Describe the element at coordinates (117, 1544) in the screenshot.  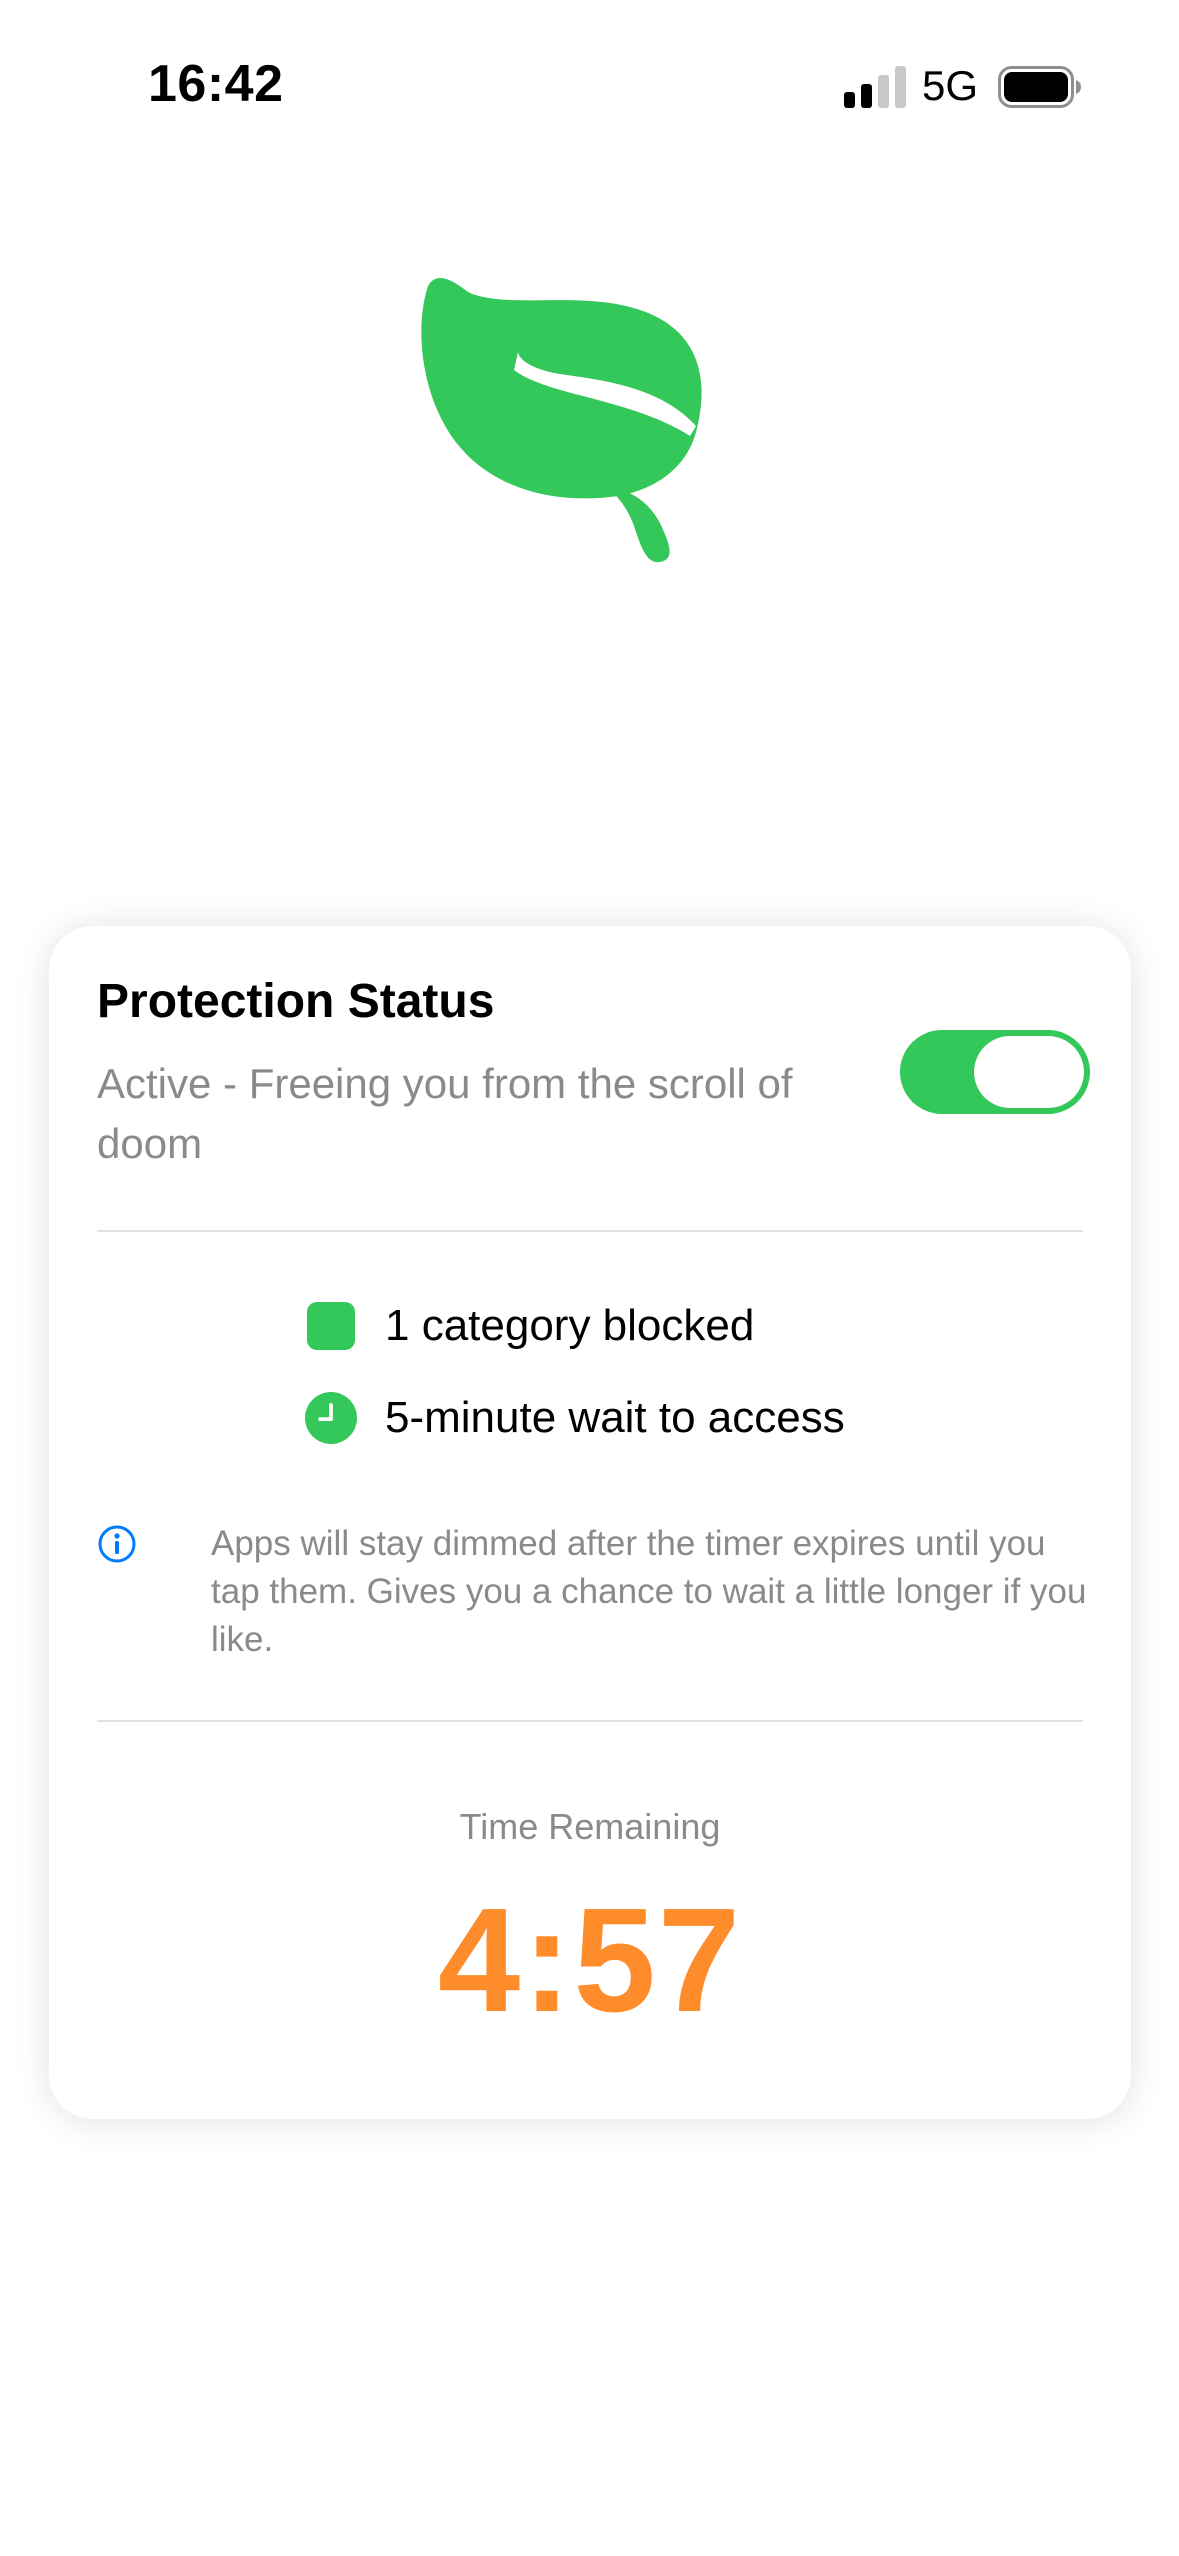
I see `info-icon` at that location.